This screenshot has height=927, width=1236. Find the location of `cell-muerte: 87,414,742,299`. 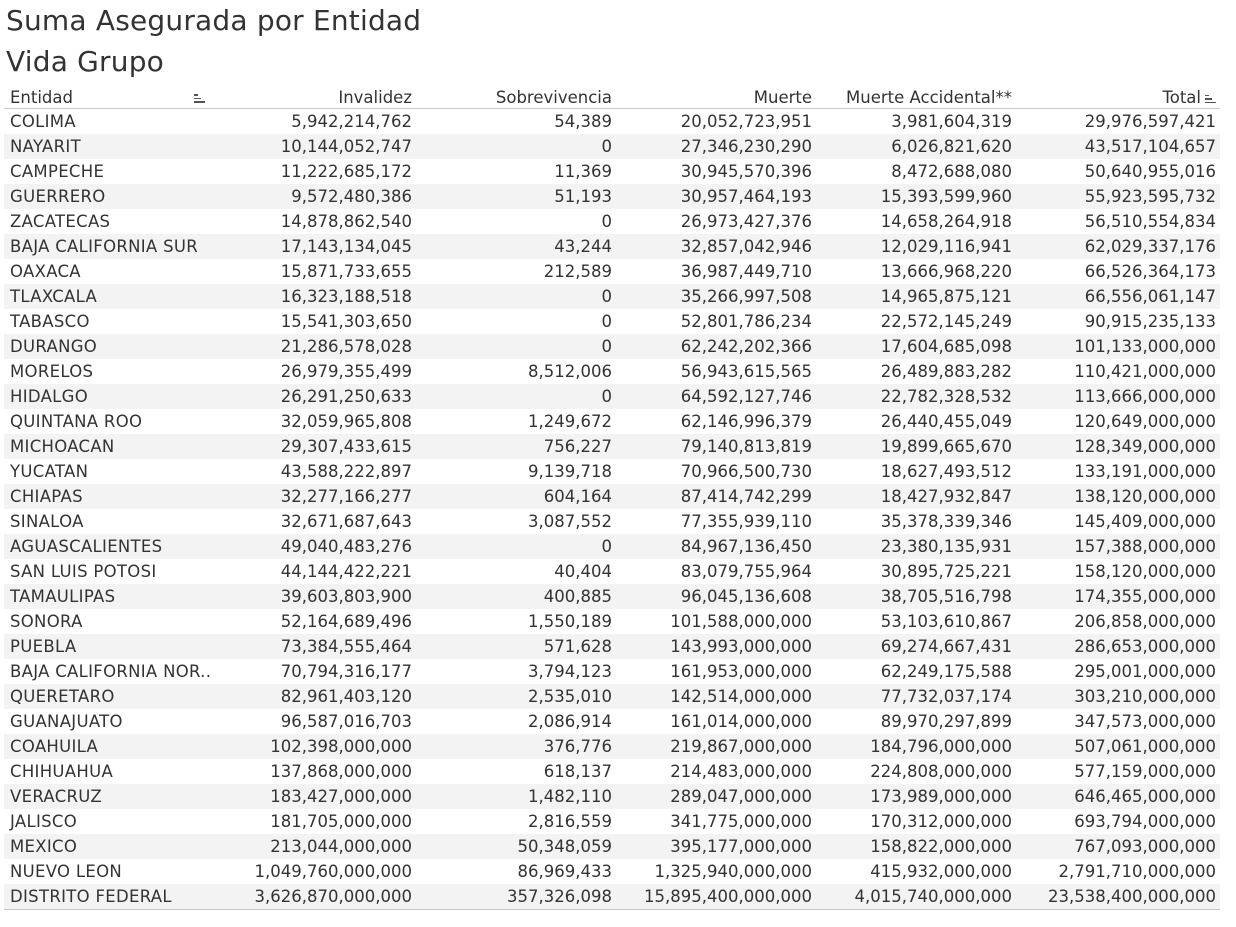

cell-muerte: 87,414,742,299 is located at coordinates (716, 496).